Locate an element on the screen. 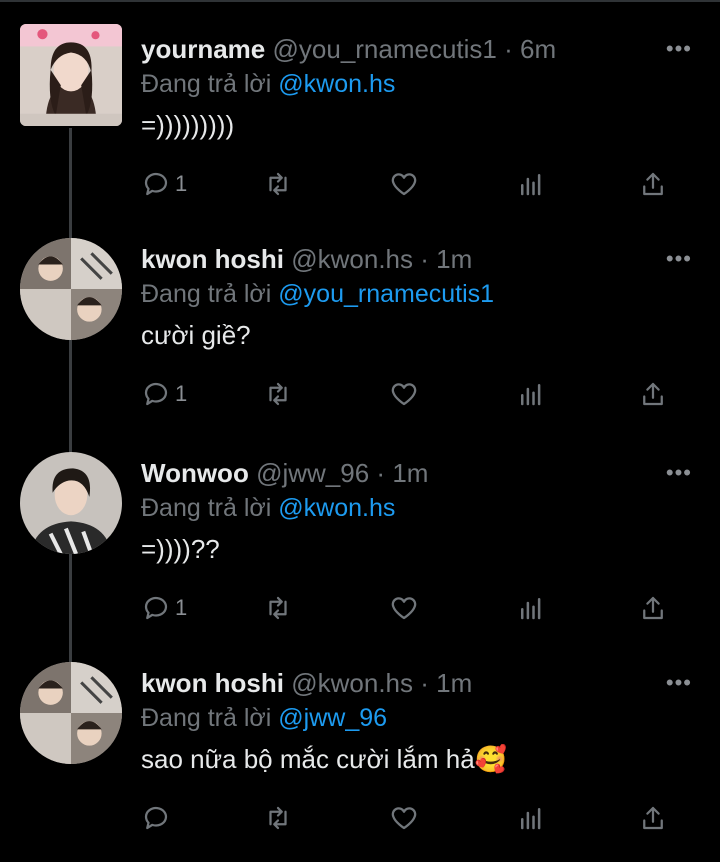 This screenshot has width=720, height=862. timestamp: 6m is located at coordinates (538, 49).